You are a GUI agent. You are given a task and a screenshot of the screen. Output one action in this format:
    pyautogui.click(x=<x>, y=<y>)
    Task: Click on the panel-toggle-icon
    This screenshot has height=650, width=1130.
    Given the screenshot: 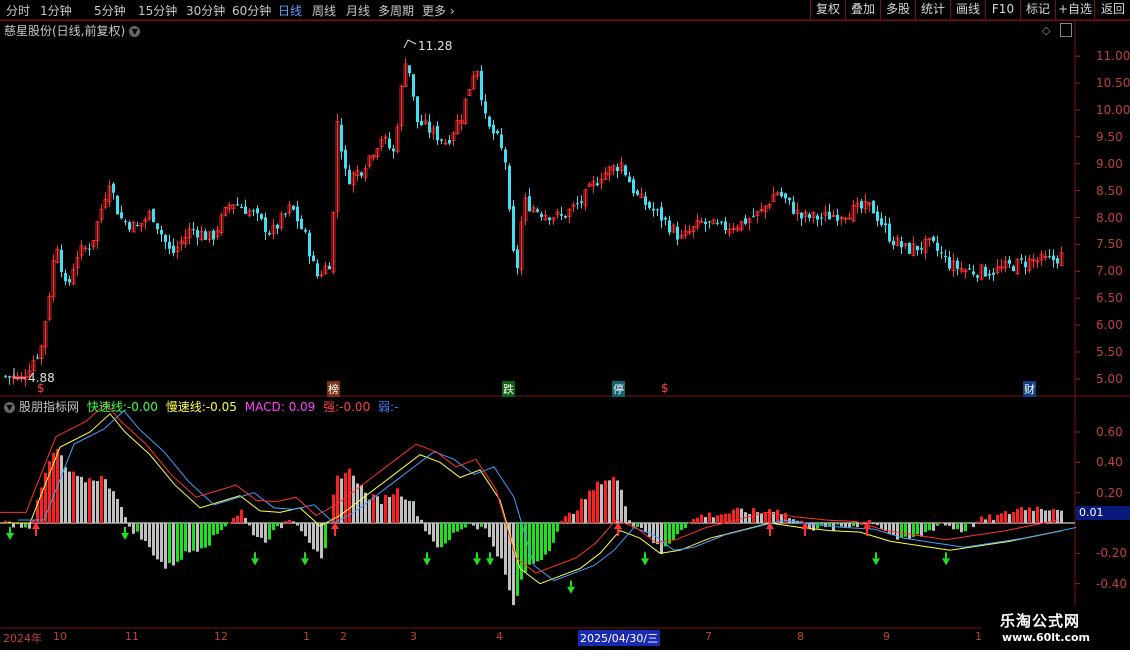 What is the action you would take?
    pyautogui.click(x=1066, y=30)
    